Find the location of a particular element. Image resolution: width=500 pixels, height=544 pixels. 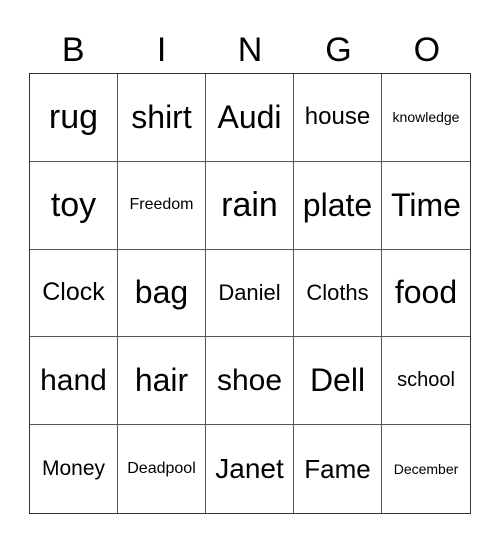

bingo-cell: Clock is located at coordinates (74, 293).